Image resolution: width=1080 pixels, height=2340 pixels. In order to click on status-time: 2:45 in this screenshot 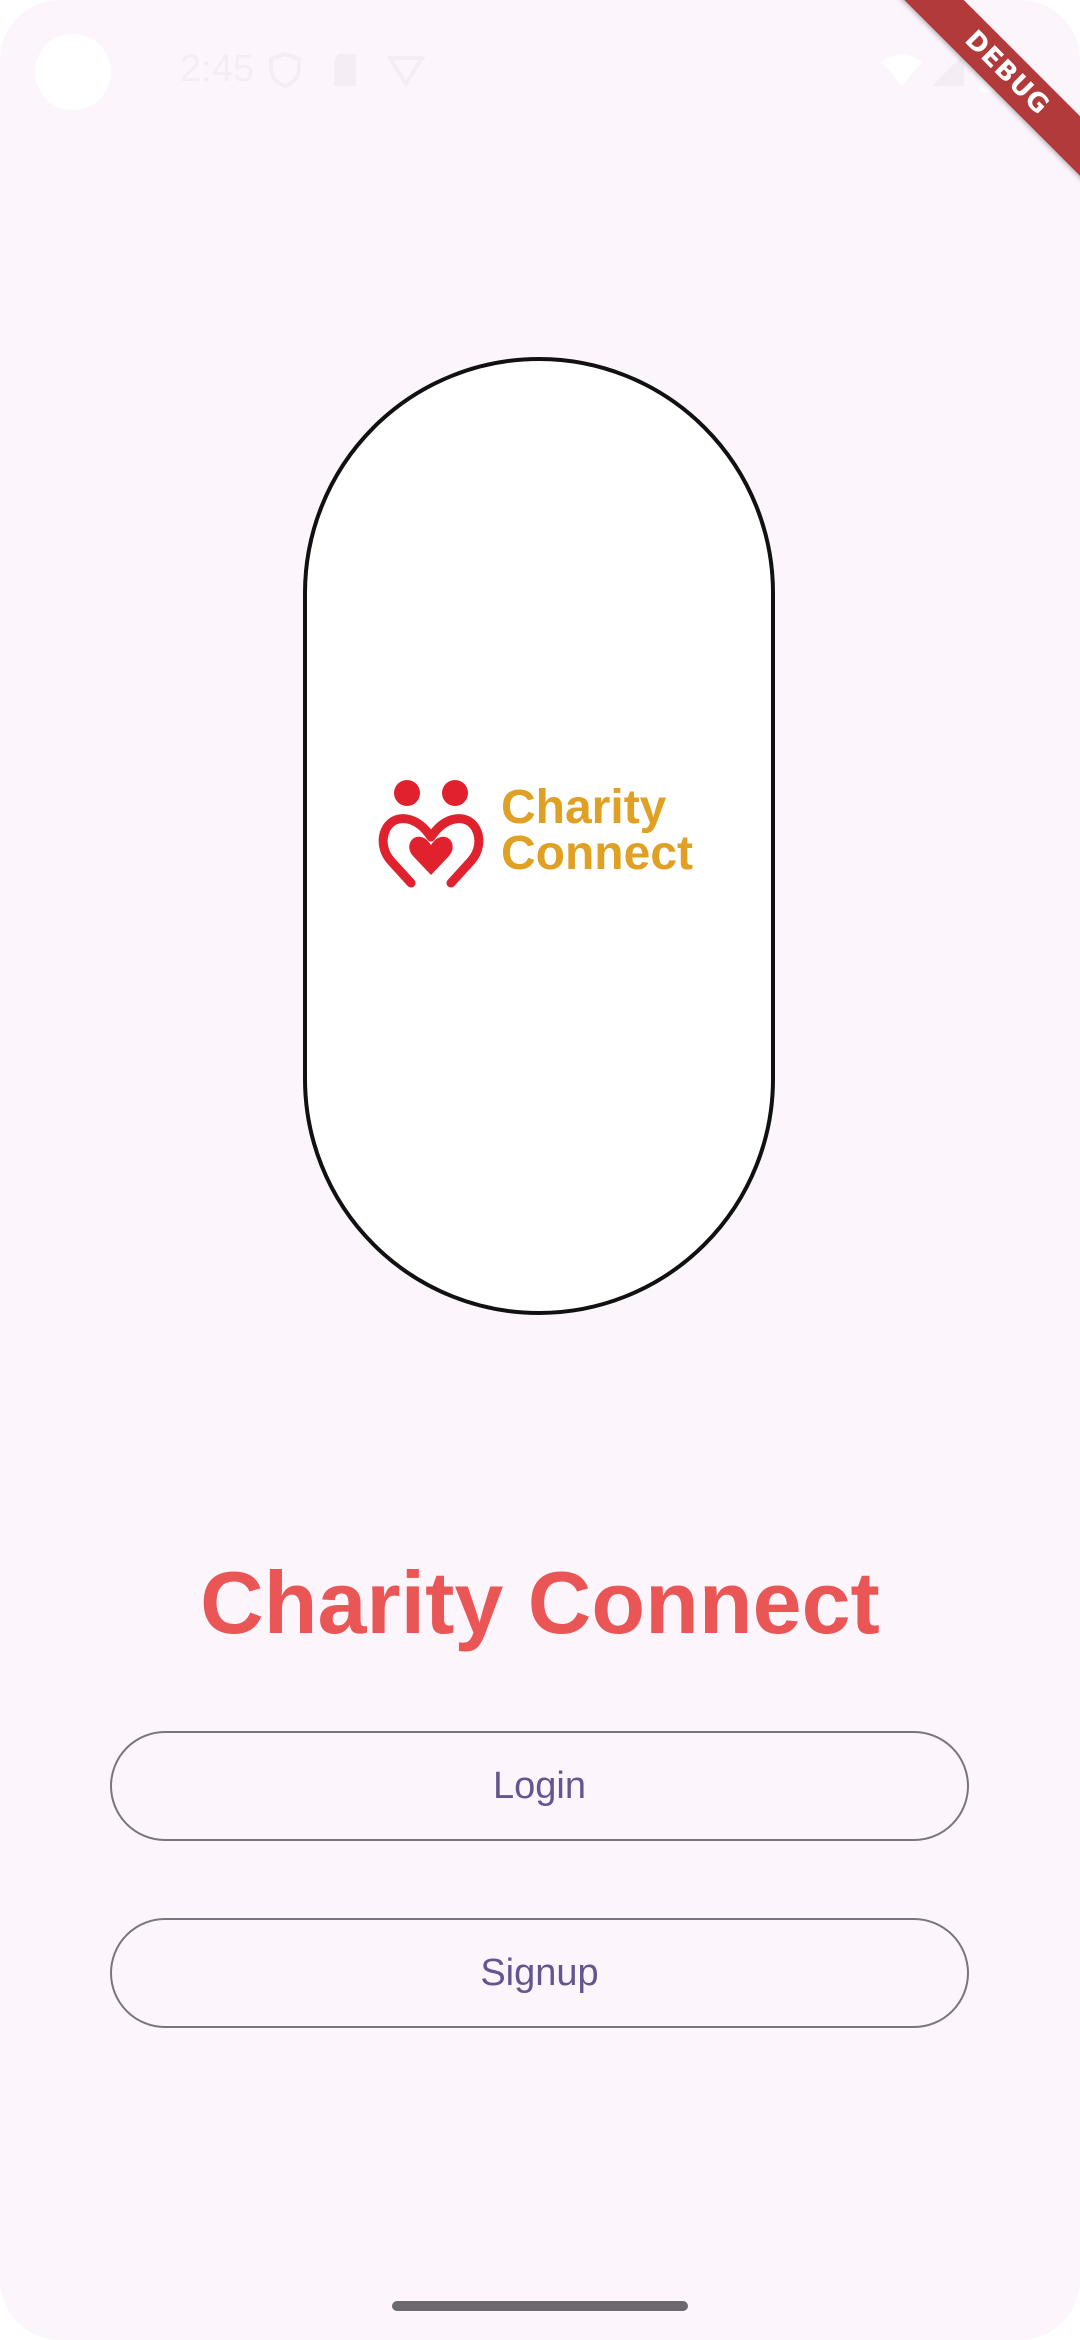, I will do `click(217, 69)`.